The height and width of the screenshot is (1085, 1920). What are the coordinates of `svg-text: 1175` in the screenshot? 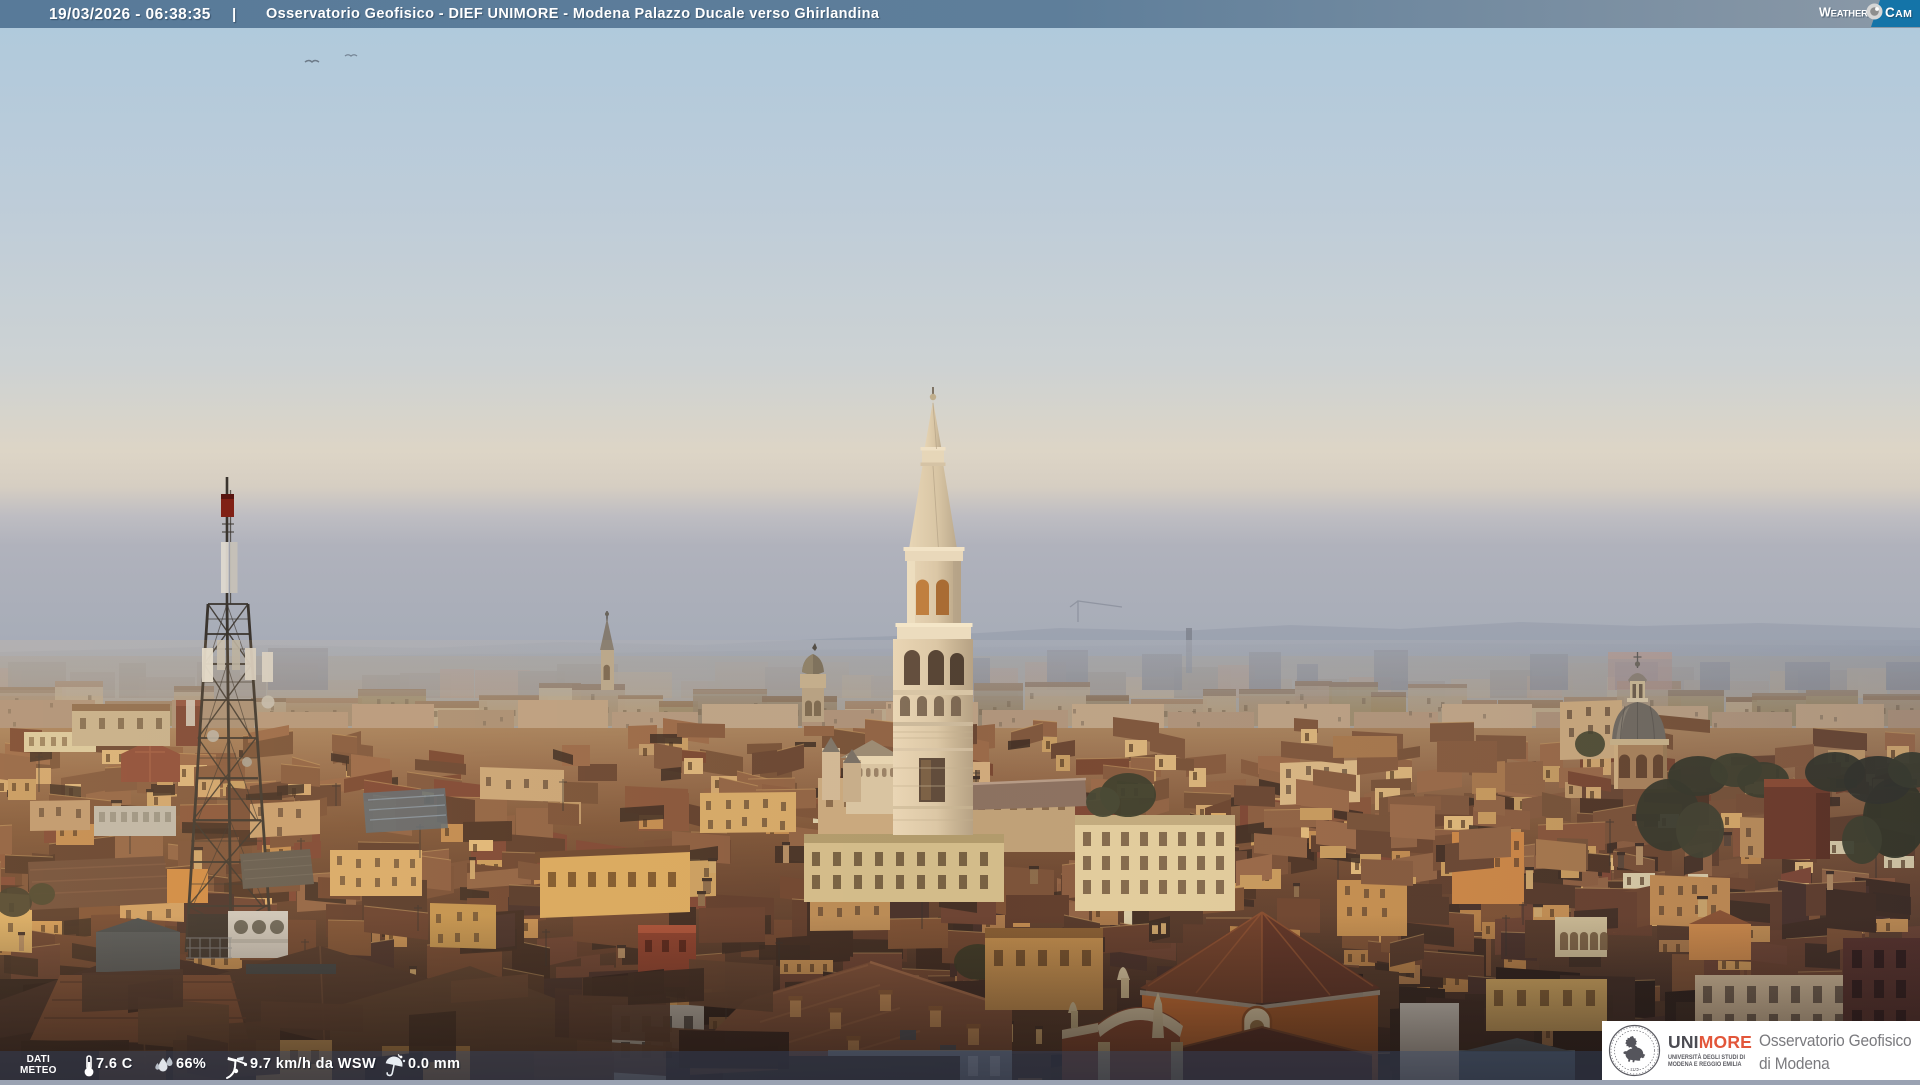 It's located at (1634, 1069).